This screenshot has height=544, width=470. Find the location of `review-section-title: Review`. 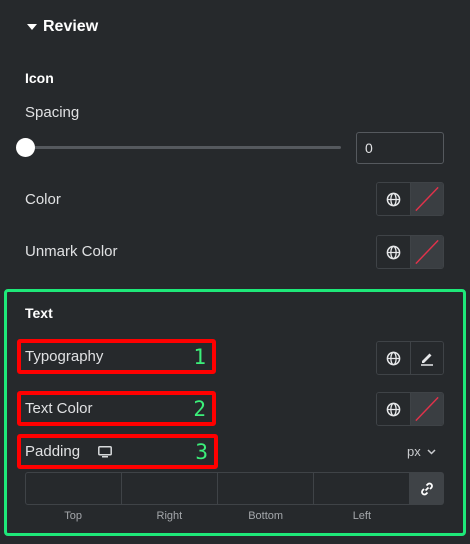

review-section-title: Review is located at coordinates (71, 26).